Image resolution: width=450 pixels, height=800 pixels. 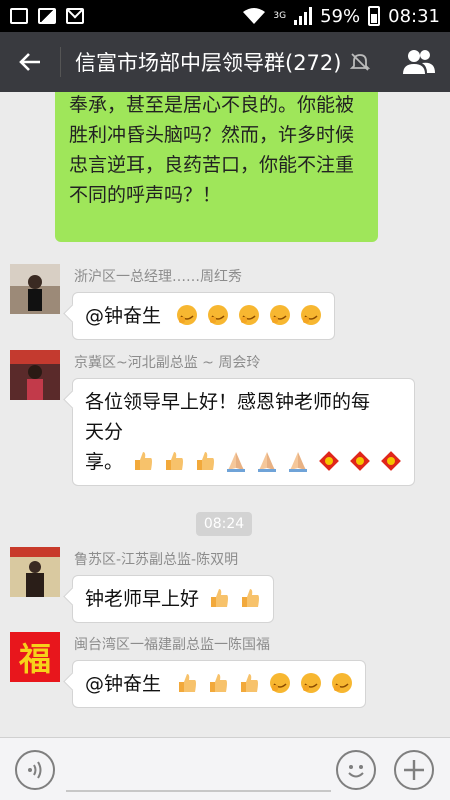 I want to click on message-text: 享。, so click(x=104, y=462).